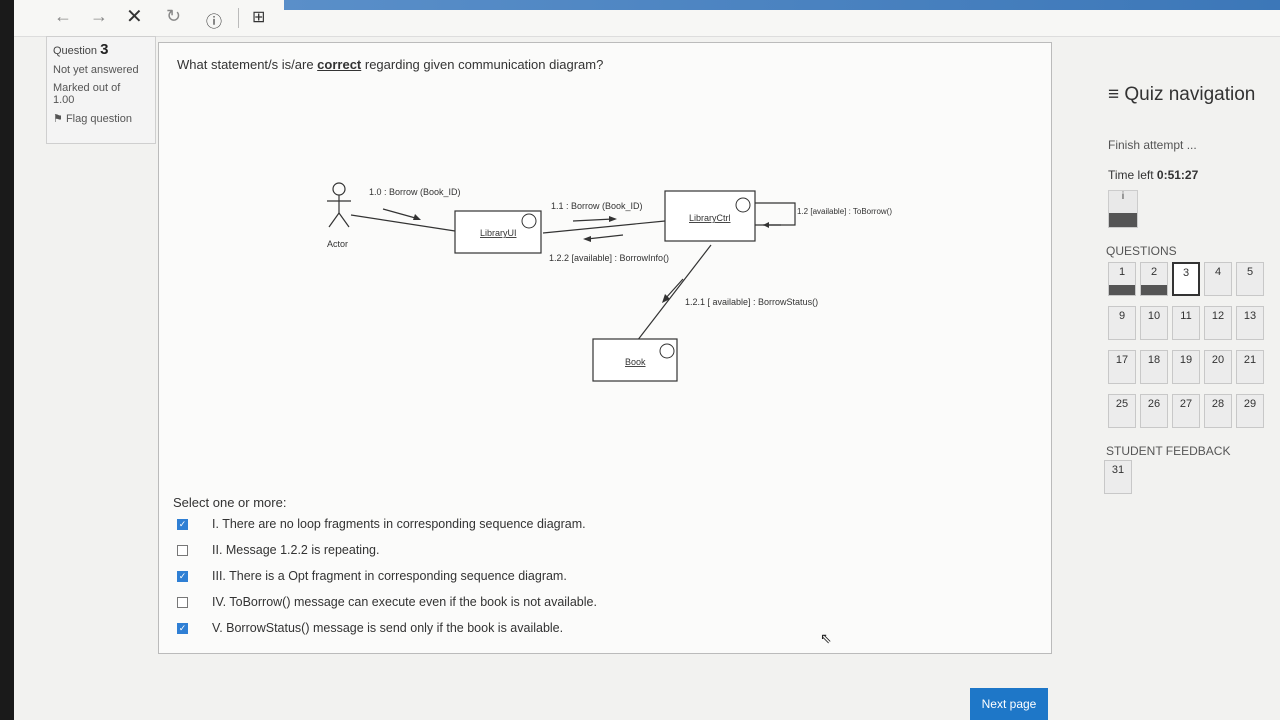 This screenshot has width=1280, height=720. Describe the element at coordinates (1122, 316) in the screenshot. I see `question-nav-number: 9` at that location.